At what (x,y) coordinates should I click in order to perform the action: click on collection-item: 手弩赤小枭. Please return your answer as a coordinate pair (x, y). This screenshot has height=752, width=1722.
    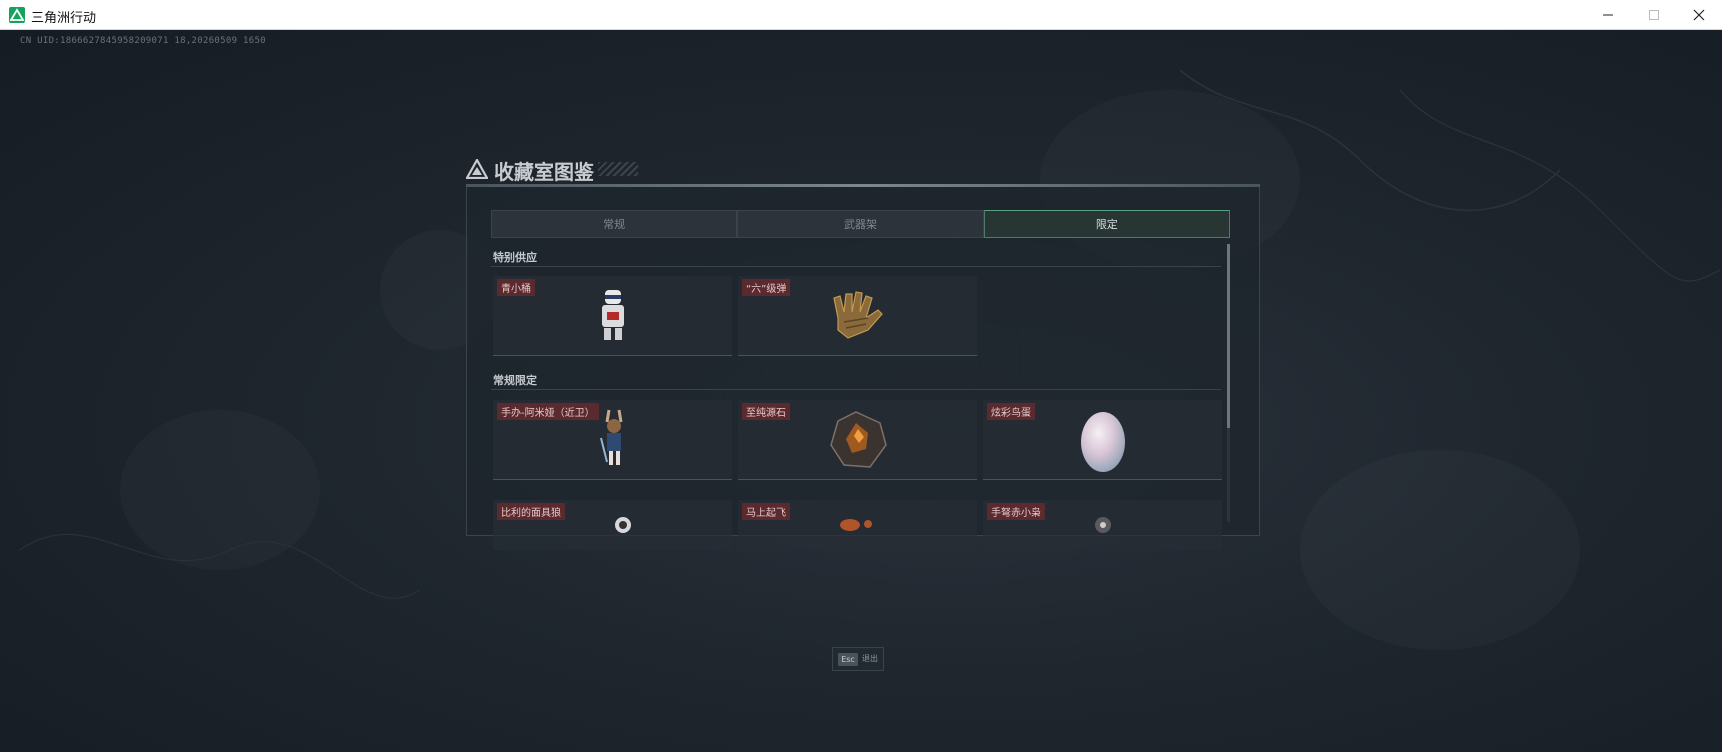
    Looking at the image, I should click on (1102, 525).